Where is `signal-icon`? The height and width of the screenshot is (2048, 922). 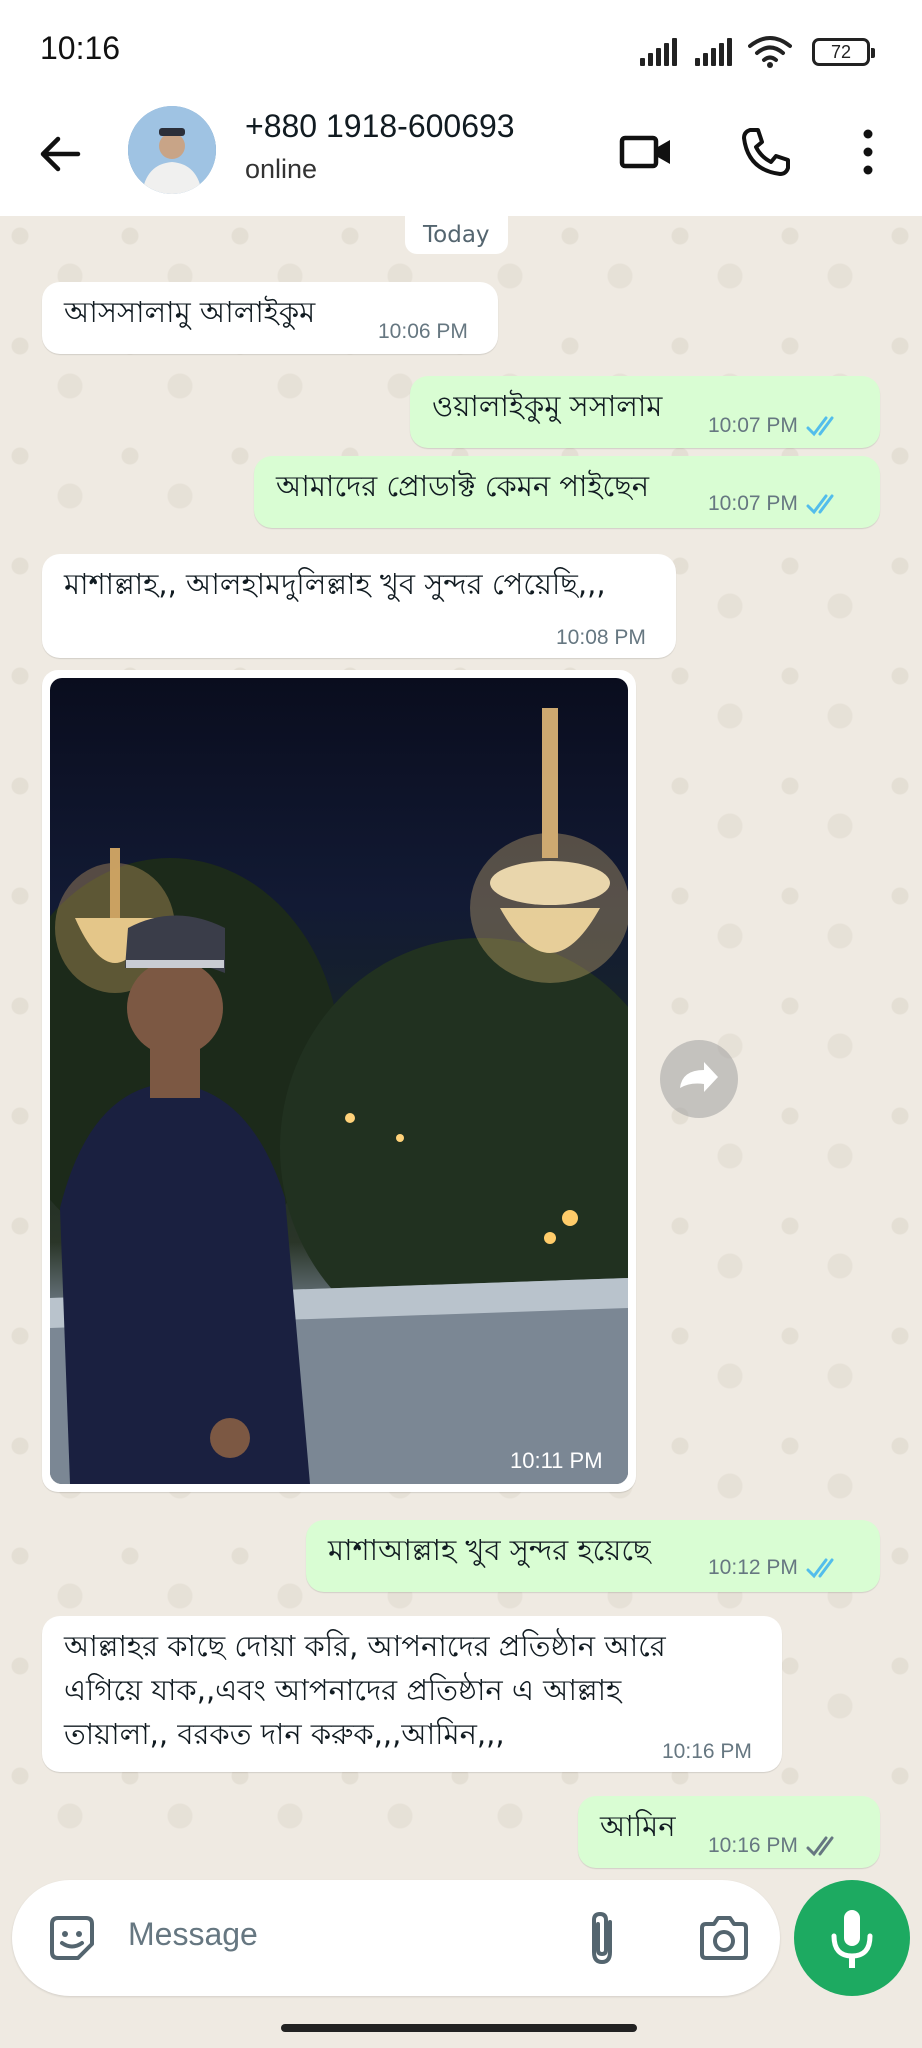 signal-icon is located at coordinates (658, 52).